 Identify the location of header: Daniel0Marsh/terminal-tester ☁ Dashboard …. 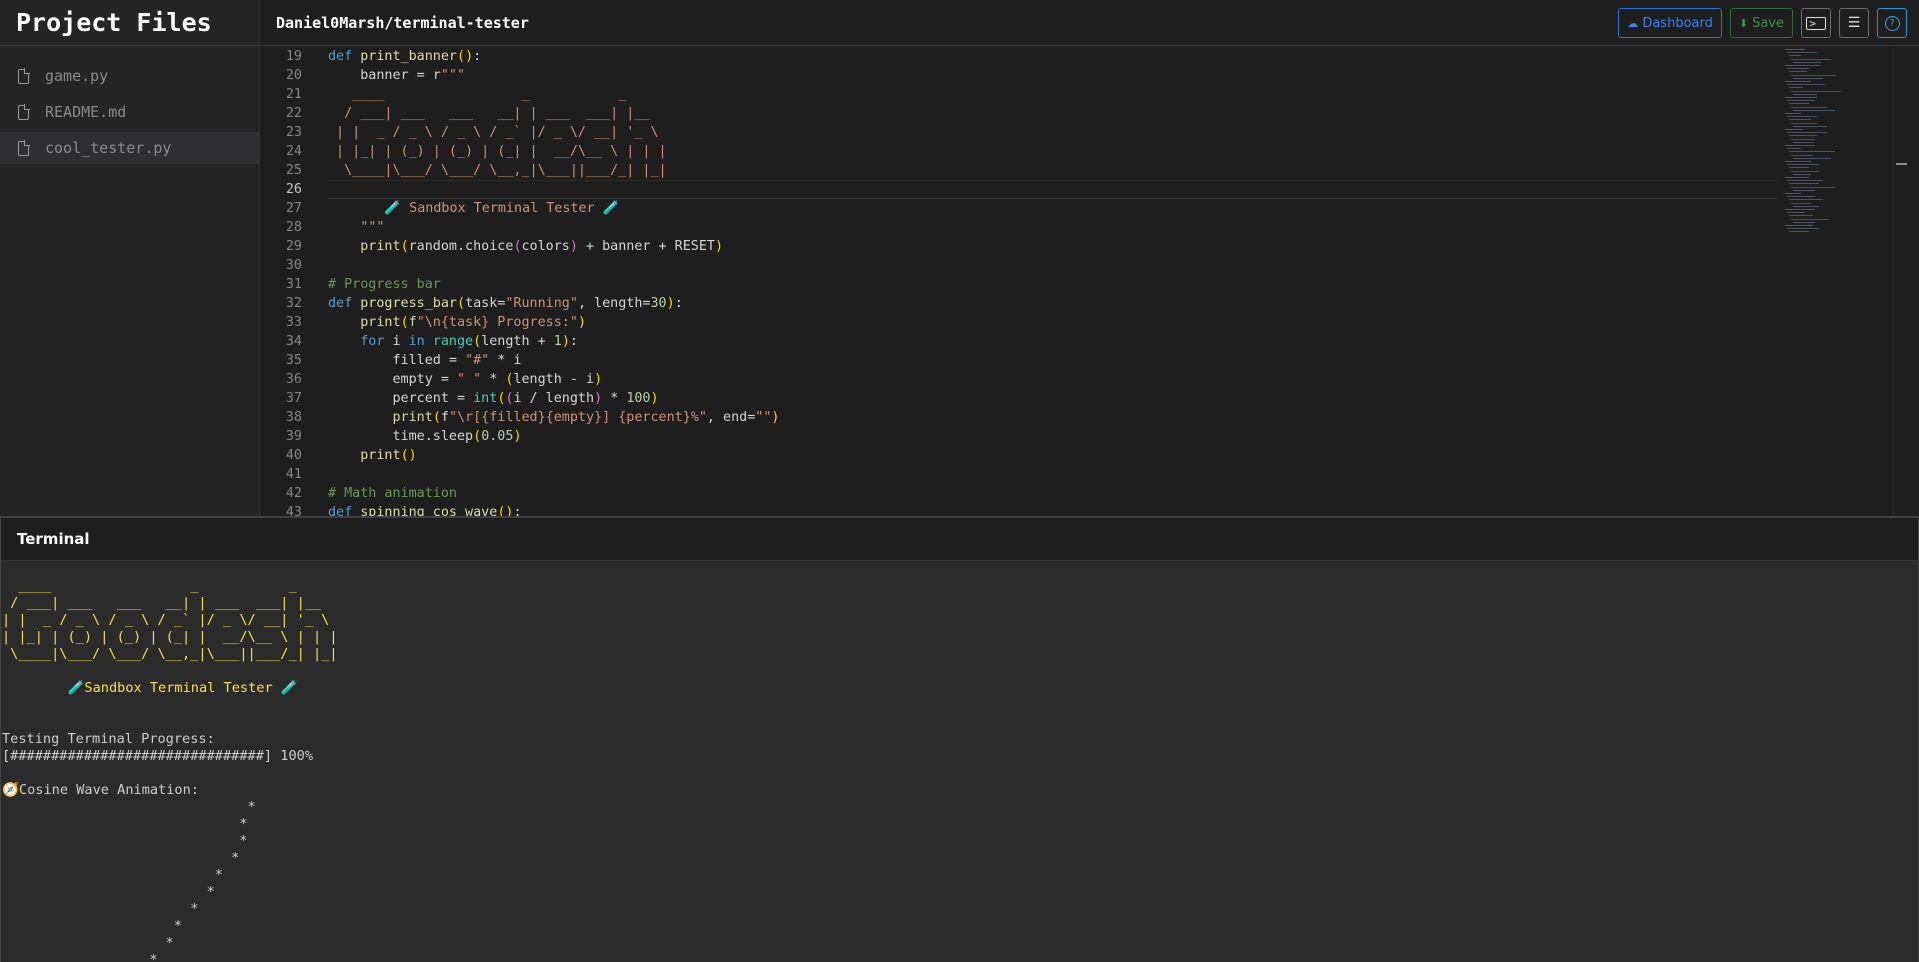
(1090, 23).